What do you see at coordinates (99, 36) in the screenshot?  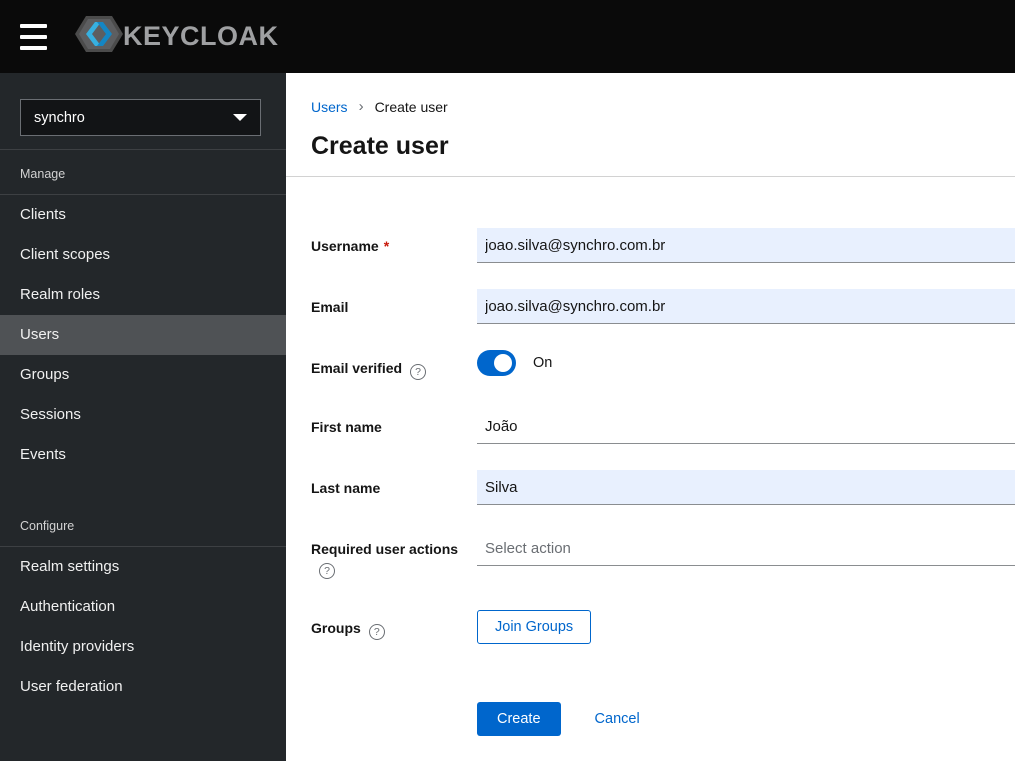 I see `keycloak-hexagon-icon` at bounding box center [99, 36].